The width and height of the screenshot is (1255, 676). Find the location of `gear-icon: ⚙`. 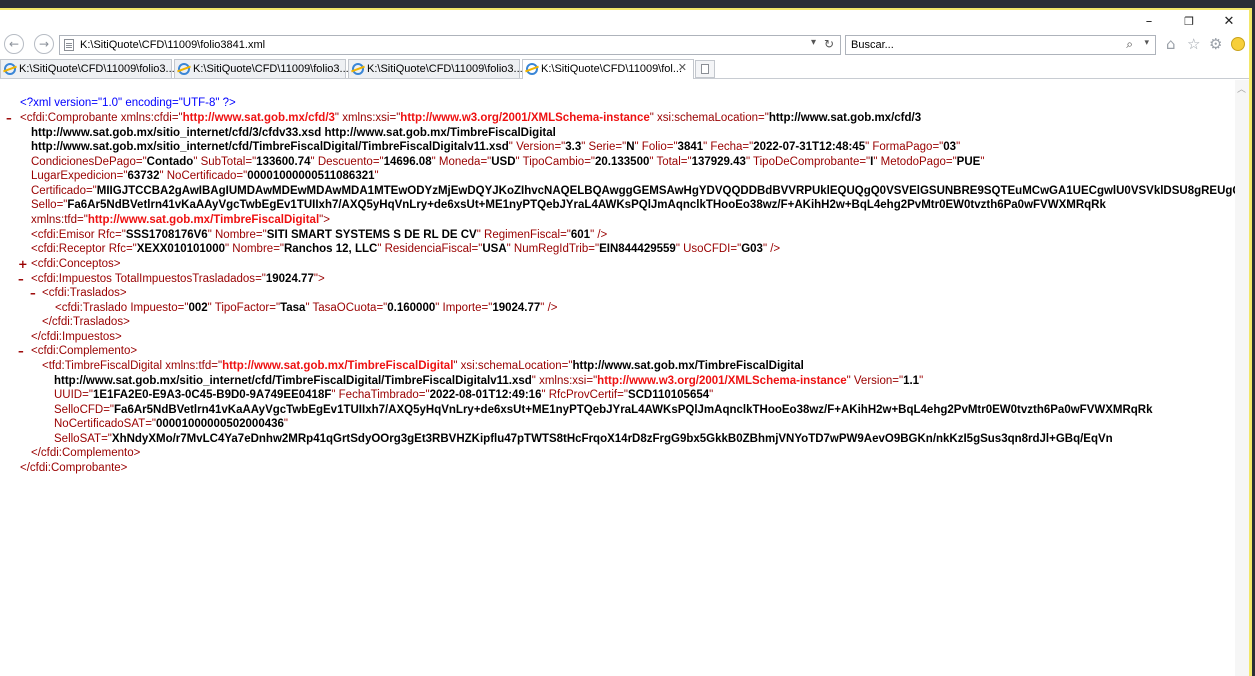

gear-icon: ⚙ is located at coordinates (1215, 44).